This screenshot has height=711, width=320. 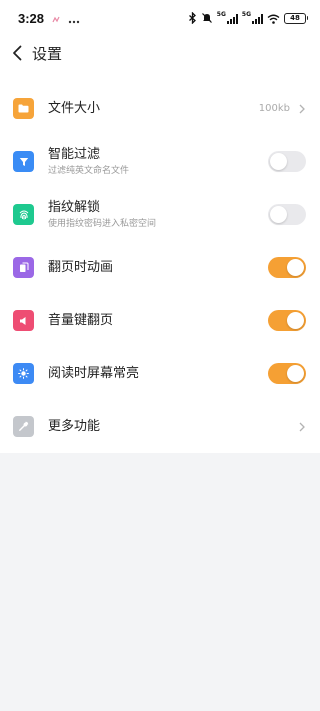 I want to click on setting-texts: 文件大小, so click(x=153, y=109).